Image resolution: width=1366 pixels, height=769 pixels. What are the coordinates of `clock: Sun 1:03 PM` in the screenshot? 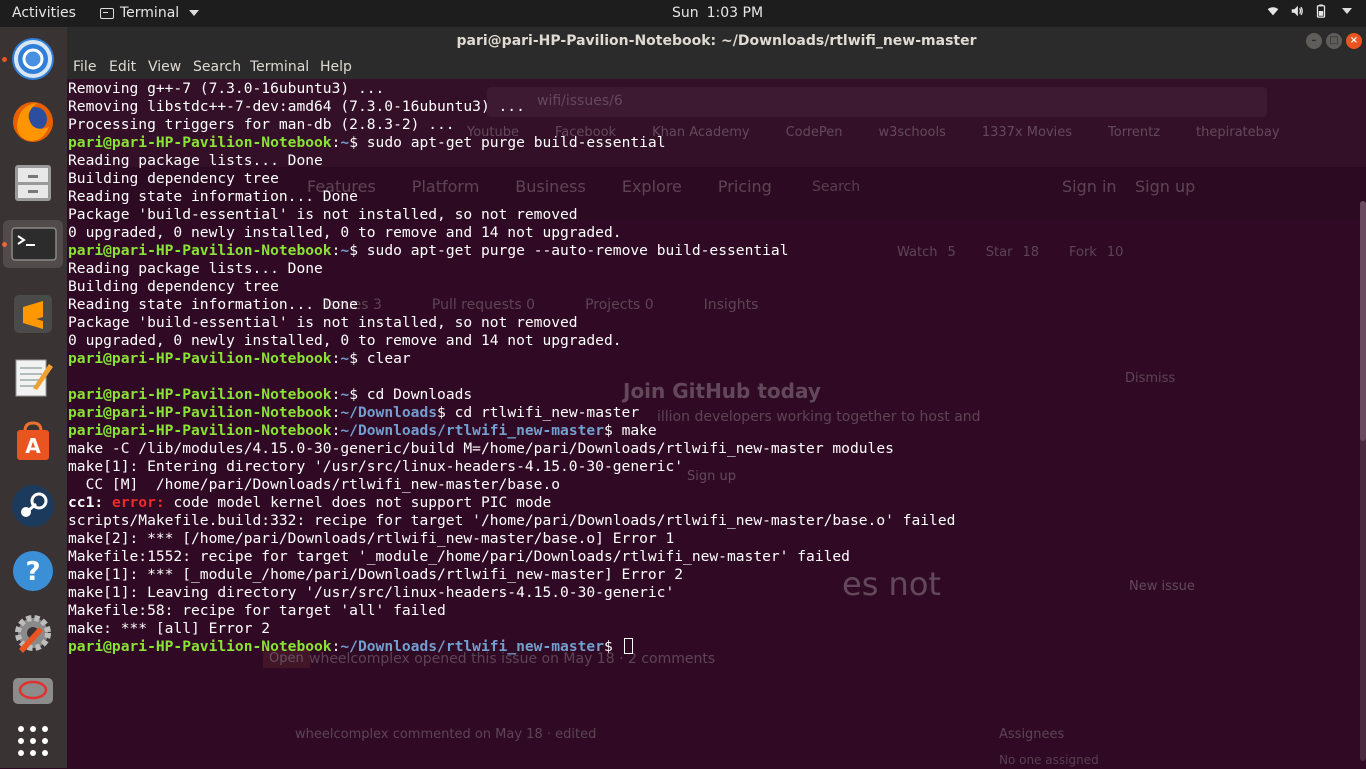 It's located at (717, 13).